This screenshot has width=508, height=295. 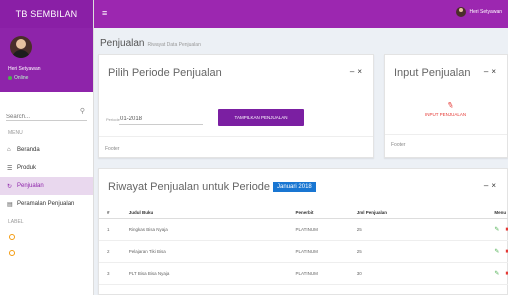 What do you see at coordinates (417, 213) in the screenshot?
I see `column-header: Jml Penjualan` at bounding box center [417, 213].